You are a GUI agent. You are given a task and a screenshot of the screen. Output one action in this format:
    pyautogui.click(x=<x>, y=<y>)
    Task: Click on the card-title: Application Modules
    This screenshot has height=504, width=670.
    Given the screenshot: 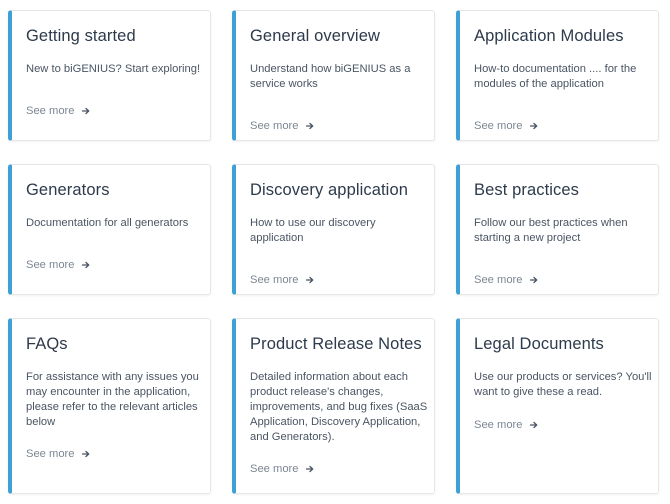 What is the action you would take?
    pyautogui.click(x=549, y=36)
    